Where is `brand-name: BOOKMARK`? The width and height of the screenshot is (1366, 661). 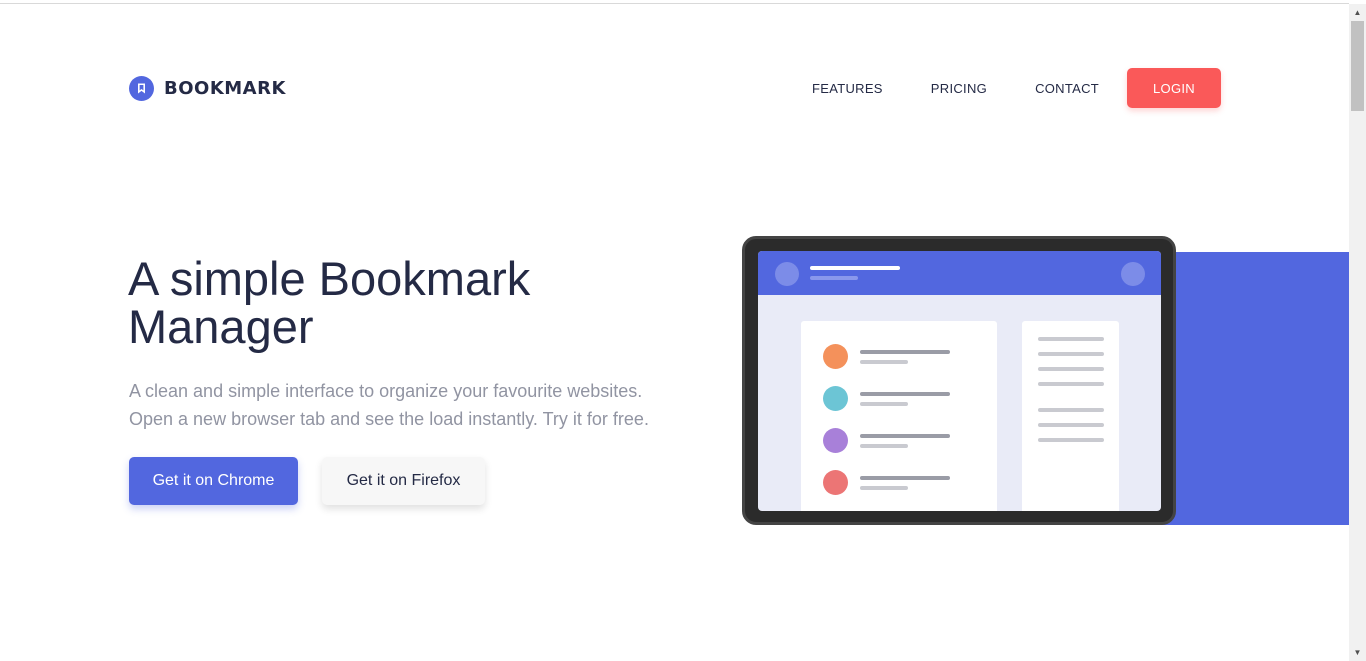 brand-name: BOOKMARK is located at coordinates (225, 88).